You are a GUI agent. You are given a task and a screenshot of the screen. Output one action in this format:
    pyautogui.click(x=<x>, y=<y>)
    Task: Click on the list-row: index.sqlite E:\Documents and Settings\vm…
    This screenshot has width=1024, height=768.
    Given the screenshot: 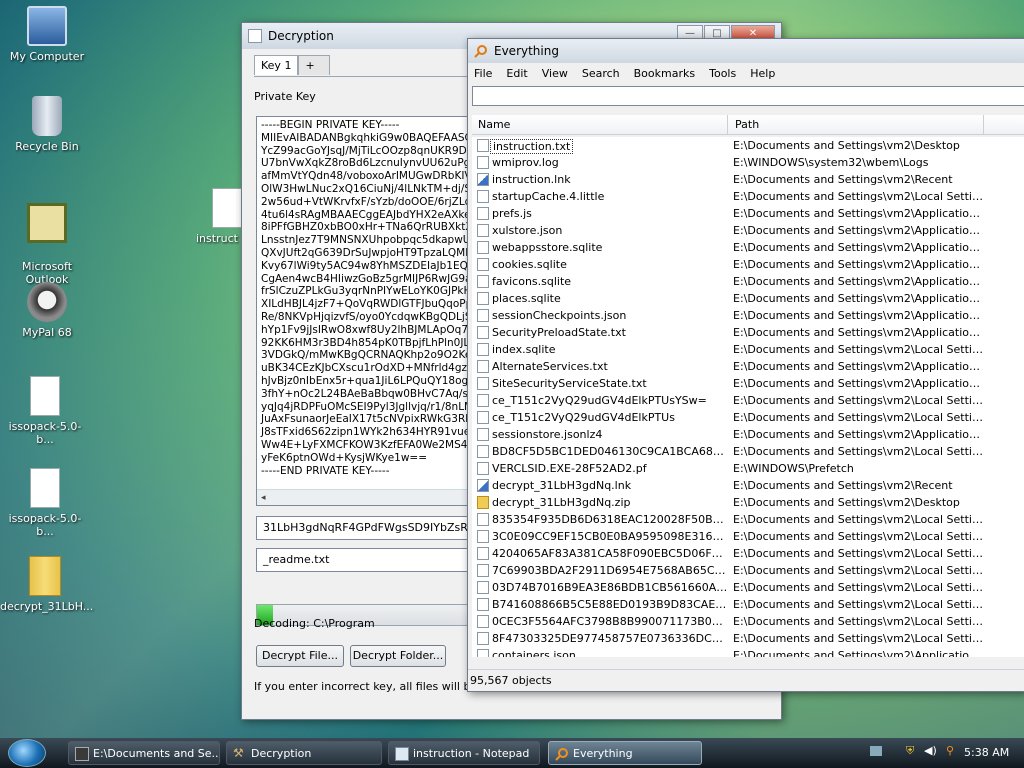 What is the action you would take?
    pyautogui.click(x=748, y=349)
    